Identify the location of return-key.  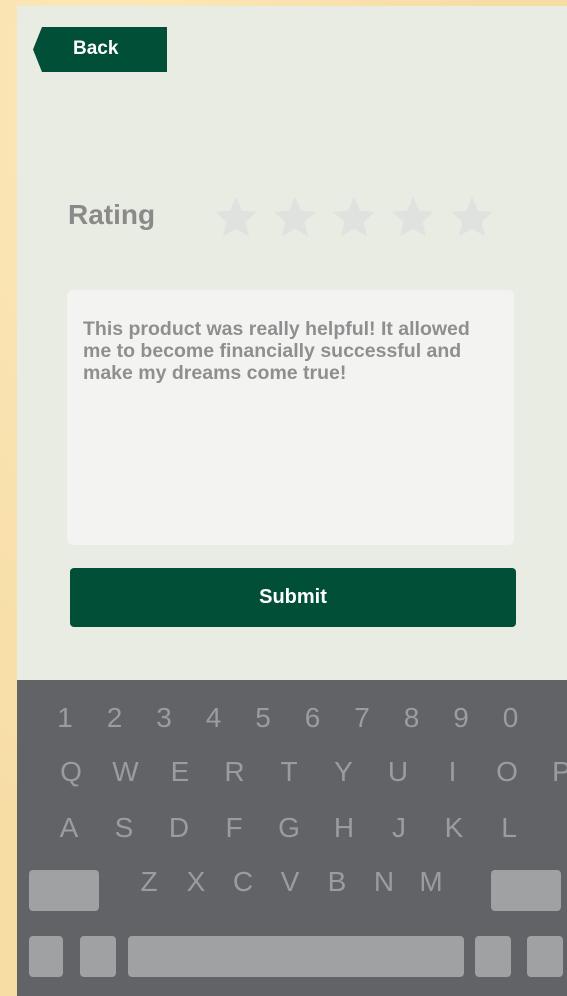
(545, 956).